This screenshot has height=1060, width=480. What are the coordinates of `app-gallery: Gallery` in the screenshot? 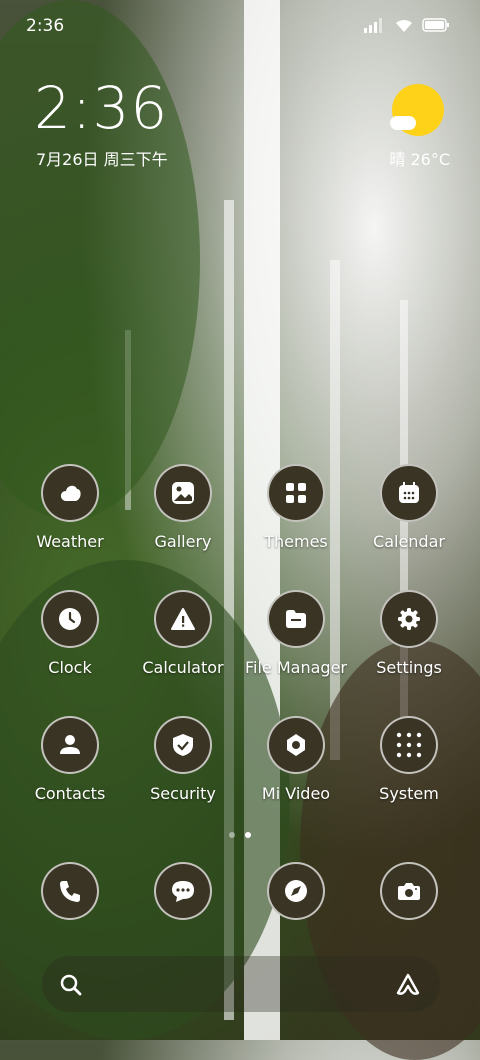 It's located at (183, 507).